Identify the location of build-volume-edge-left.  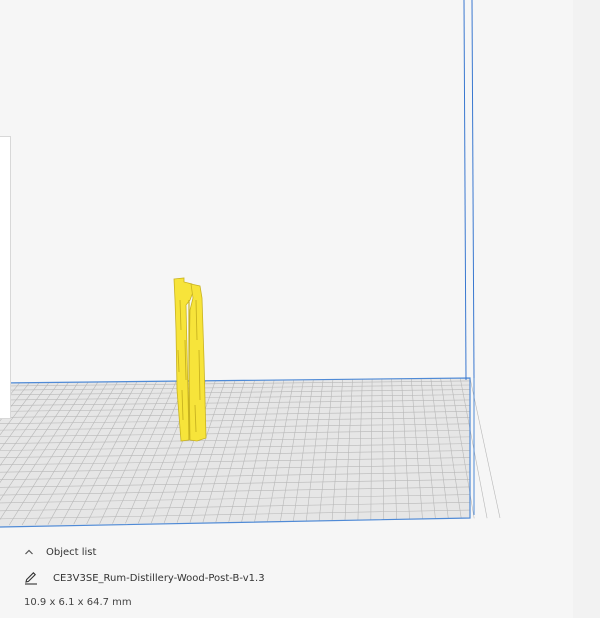
(465, 190).